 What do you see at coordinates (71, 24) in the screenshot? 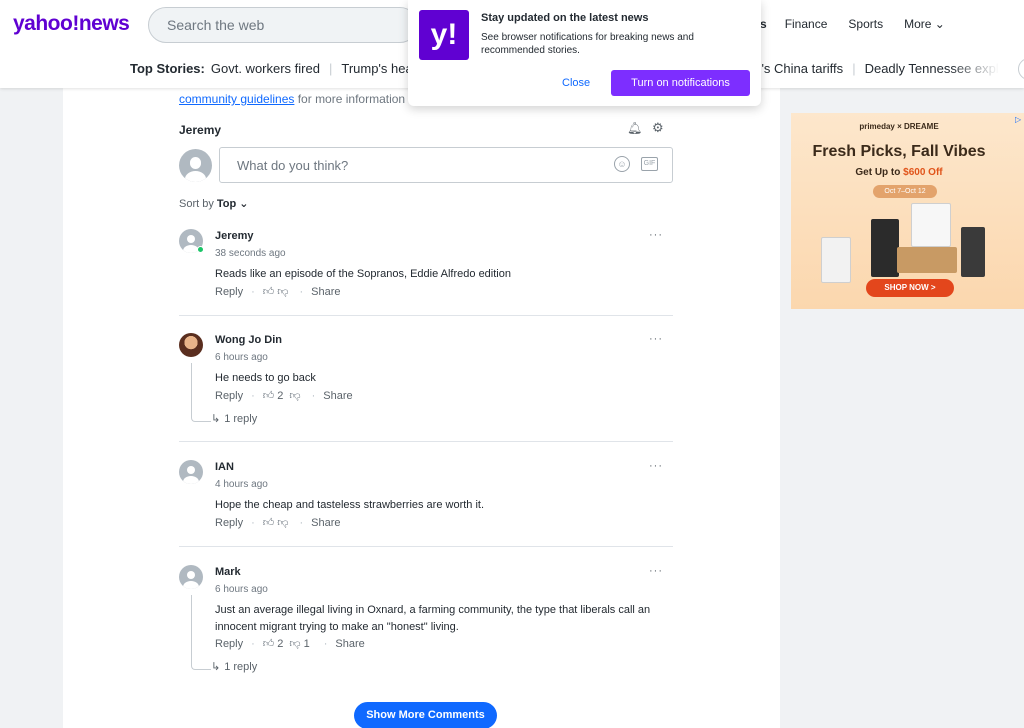
I see `yahoo-news-logo: yahoo!news` at bounding box center [71, 24].